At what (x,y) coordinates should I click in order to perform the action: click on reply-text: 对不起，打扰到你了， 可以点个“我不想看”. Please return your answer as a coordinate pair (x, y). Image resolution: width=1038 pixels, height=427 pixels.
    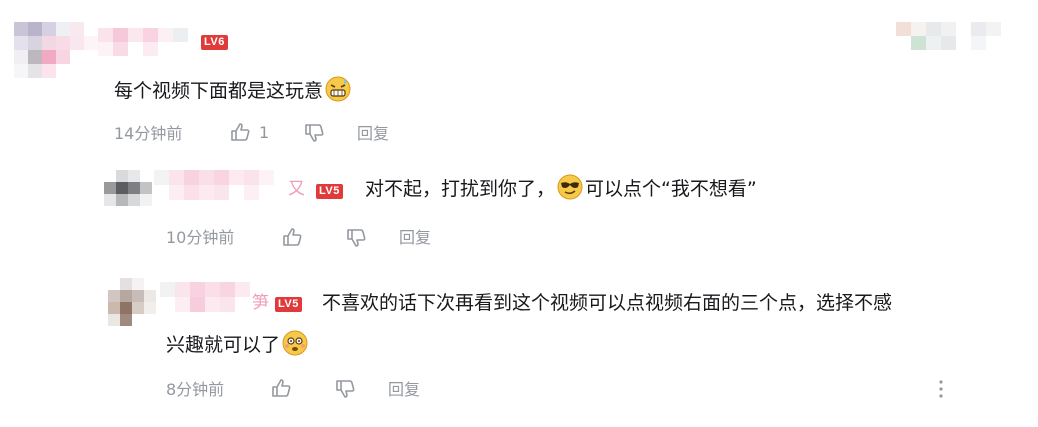
    Looking at the image, I should click on (561, 189).